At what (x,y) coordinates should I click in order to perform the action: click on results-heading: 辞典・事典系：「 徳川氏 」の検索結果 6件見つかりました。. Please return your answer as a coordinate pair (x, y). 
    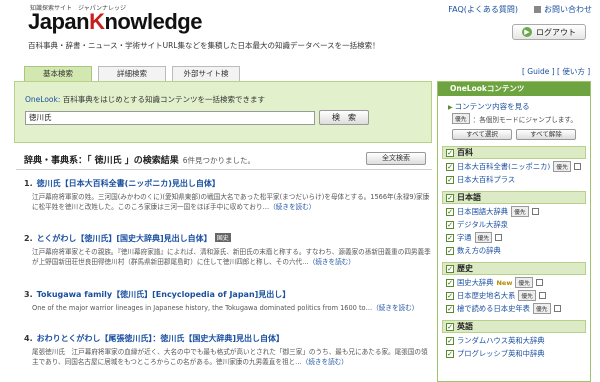
    Looking at the image, I should click on (139, 159).